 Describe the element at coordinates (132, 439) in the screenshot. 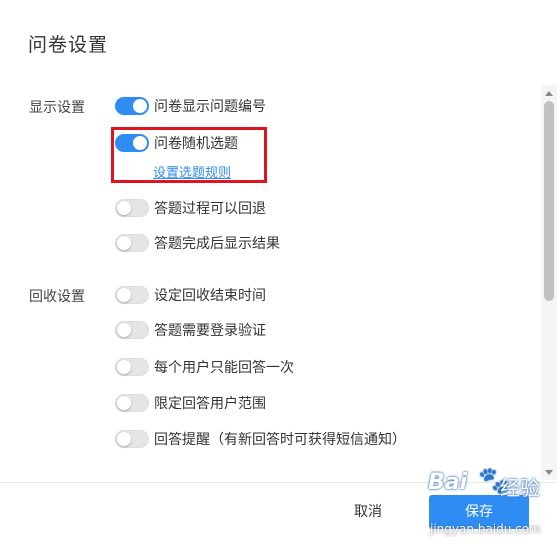

I see `toggle-reply-reminder` at that location.